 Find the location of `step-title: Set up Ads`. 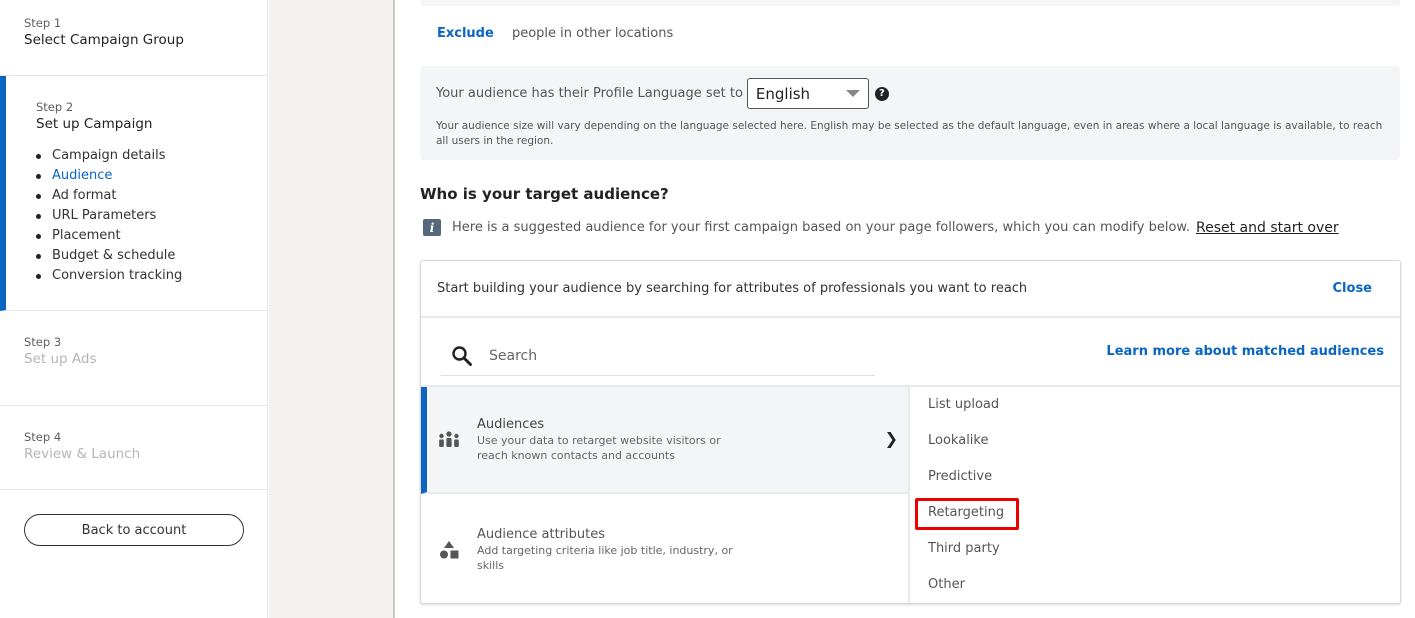

step-title: Set up Ads is located at coordinates (60, 359).